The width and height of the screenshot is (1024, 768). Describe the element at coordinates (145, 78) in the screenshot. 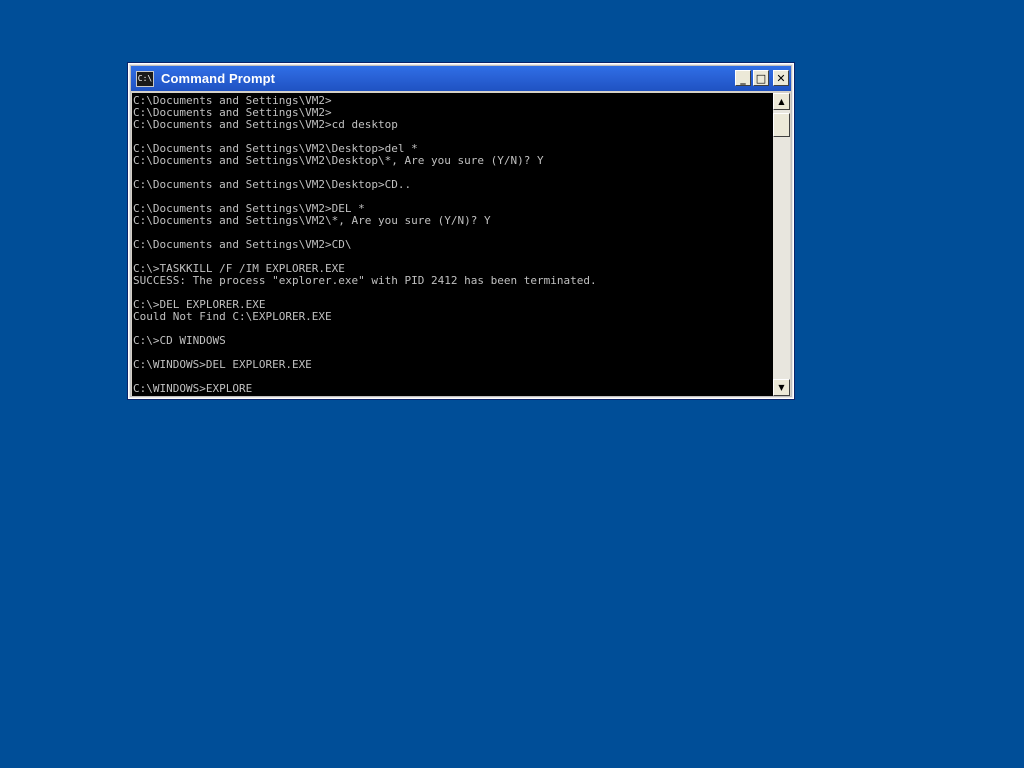

I see `command-prompt-icon: C:\` at that location.